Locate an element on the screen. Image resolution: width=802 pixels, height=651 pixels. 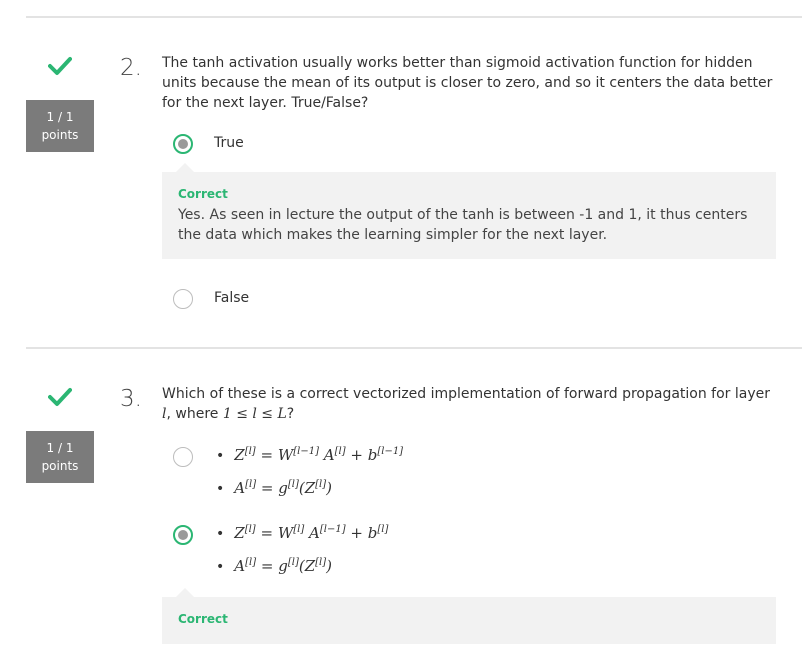
option-a-line-1: • Z[l] = W[l−1] A[l] + b[l−1] is located at coordinates (309, 455).